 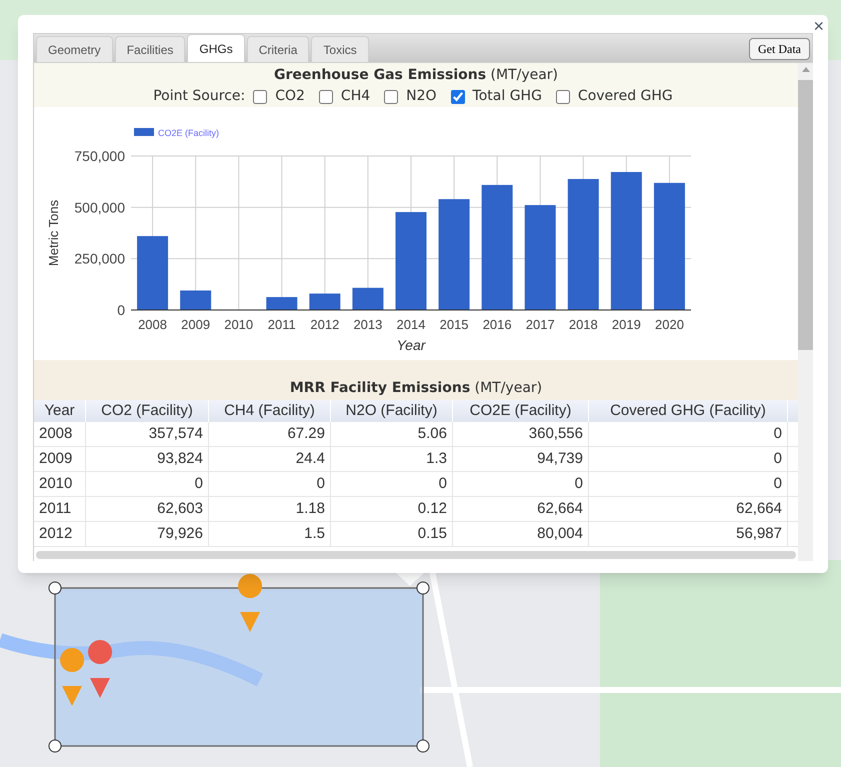 I want to click on legend-label: CO2E (Facility), so click(x=189, y=133).